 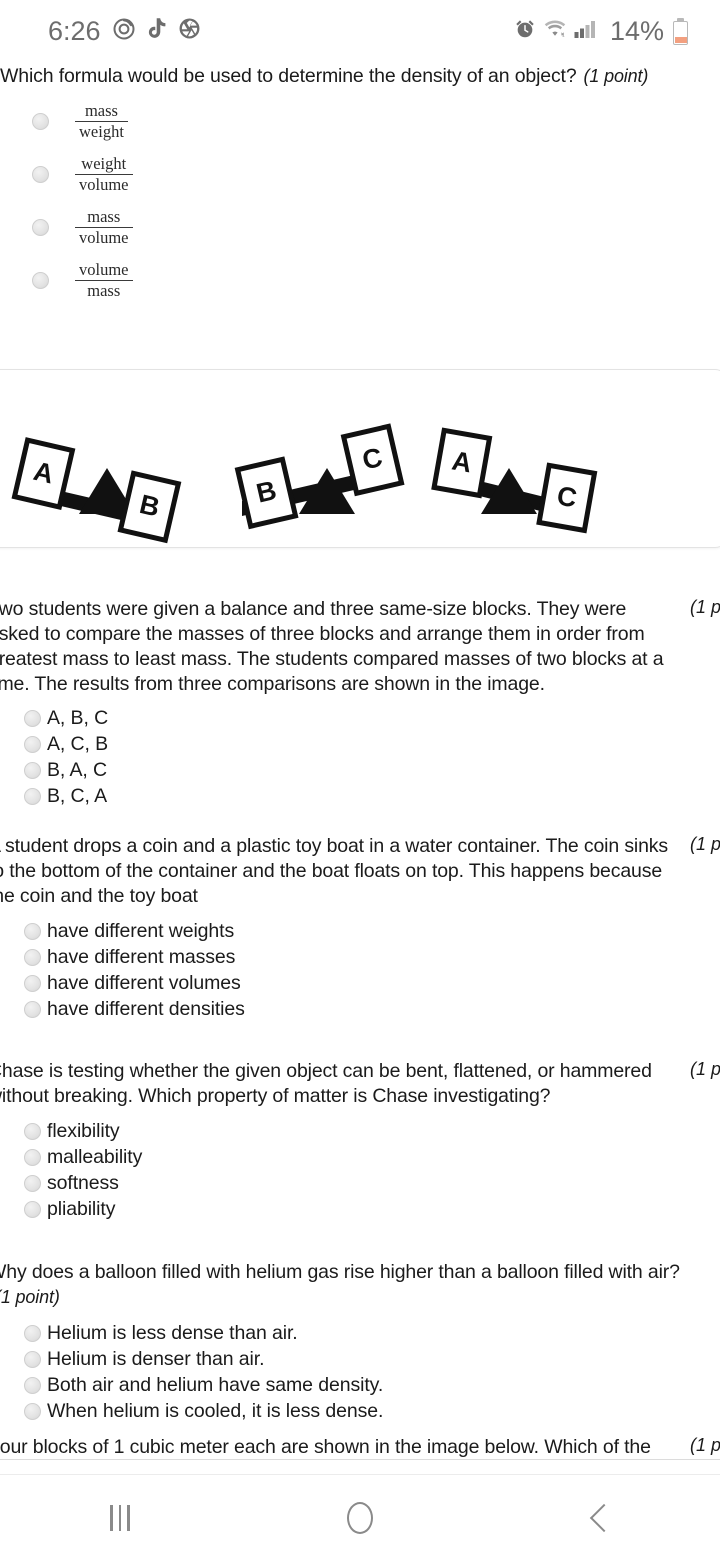 What do you see at coordinates (372, 1157) in the screenshot?
I see `option-row: malleability` at bounding box center [372, 1157].